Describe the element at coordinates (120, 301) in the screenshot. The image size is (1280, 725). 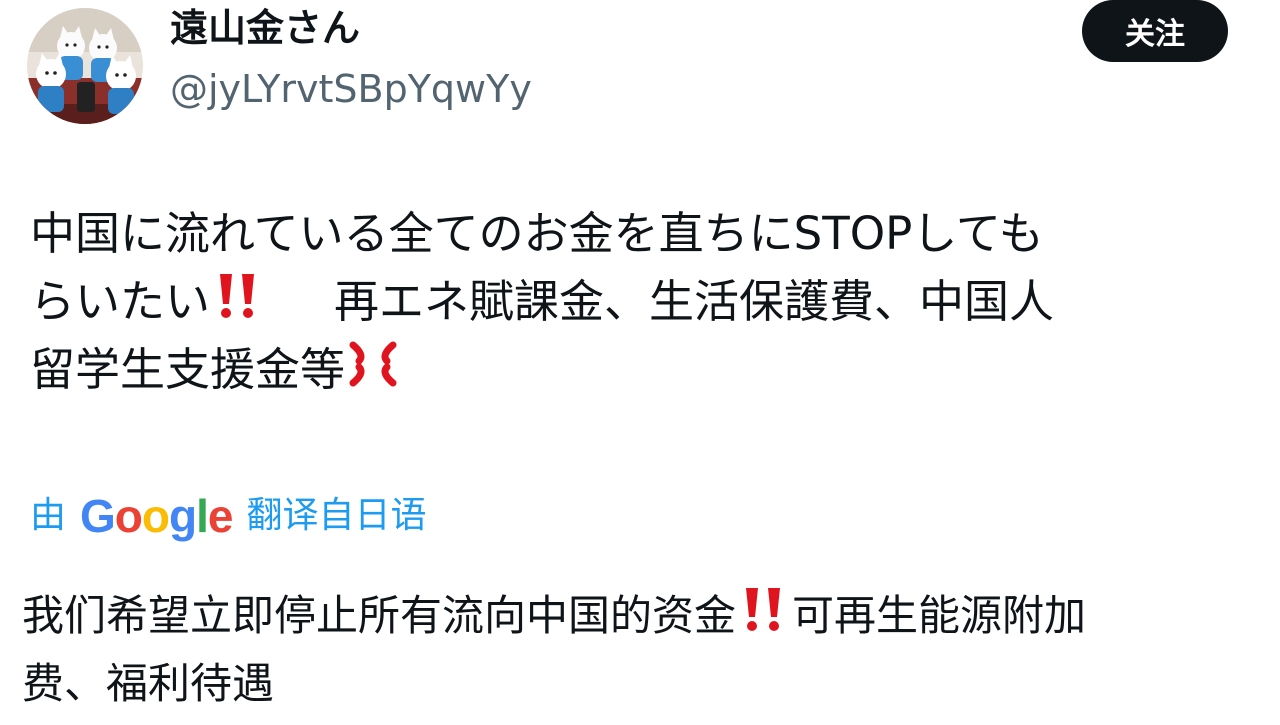
I see `tweet-line-text: らいたい` at that location.